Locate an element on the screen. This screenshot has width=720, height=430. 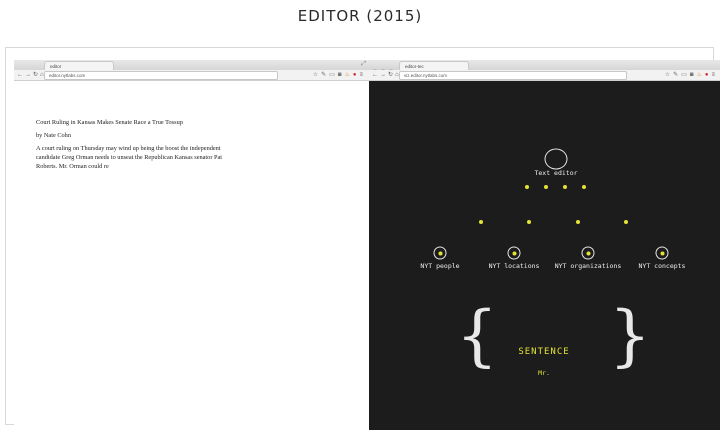
category-label-concepts: NYT concepts is located at coordinates (662, 266).